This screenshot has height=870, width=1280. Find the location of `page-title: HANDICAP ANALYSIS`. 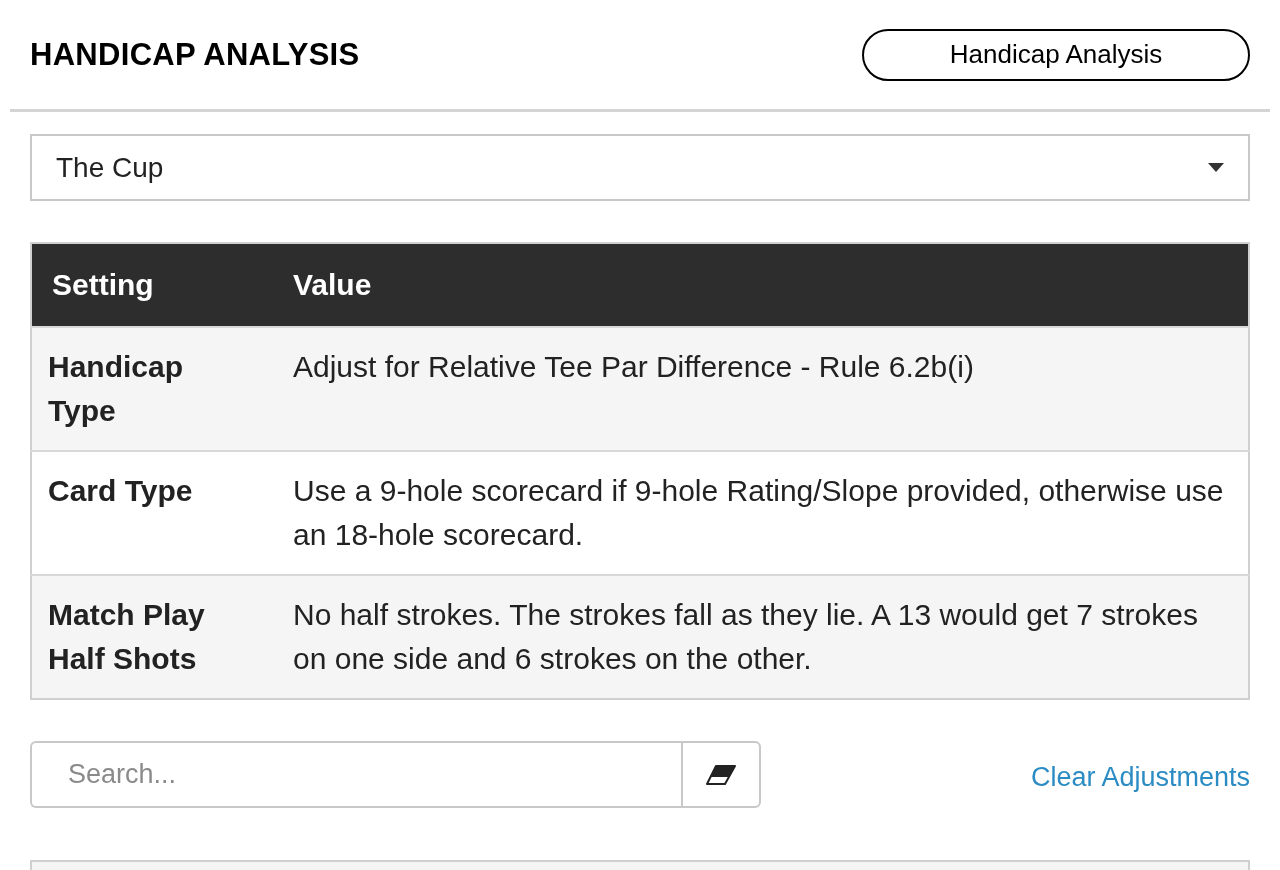

page-title: HANDICAP ANALYSIS is located at coordinates (195, 54).